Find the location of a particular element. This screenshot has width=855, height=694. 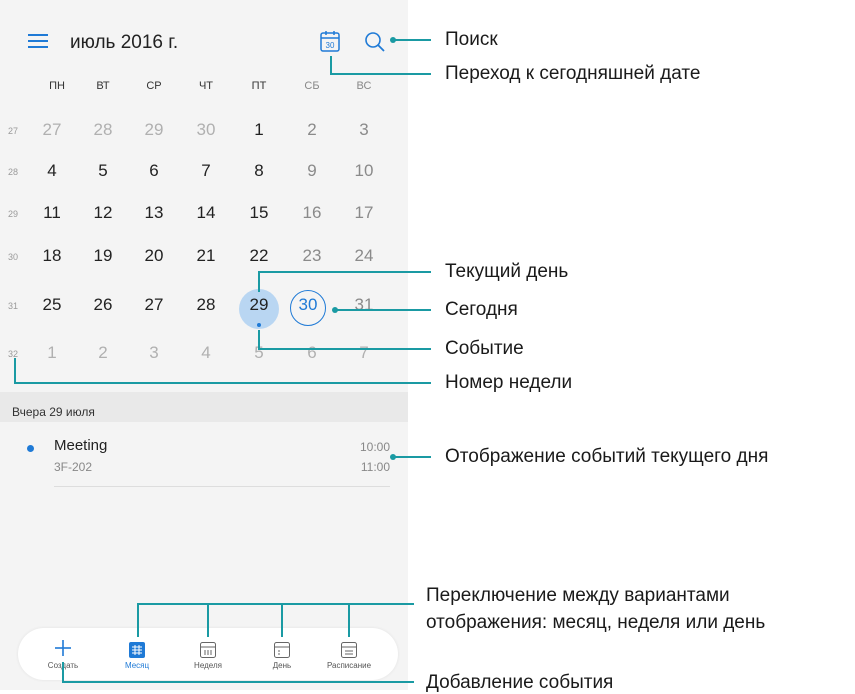

day-cell: 14 is located at coordinates (206, 213).